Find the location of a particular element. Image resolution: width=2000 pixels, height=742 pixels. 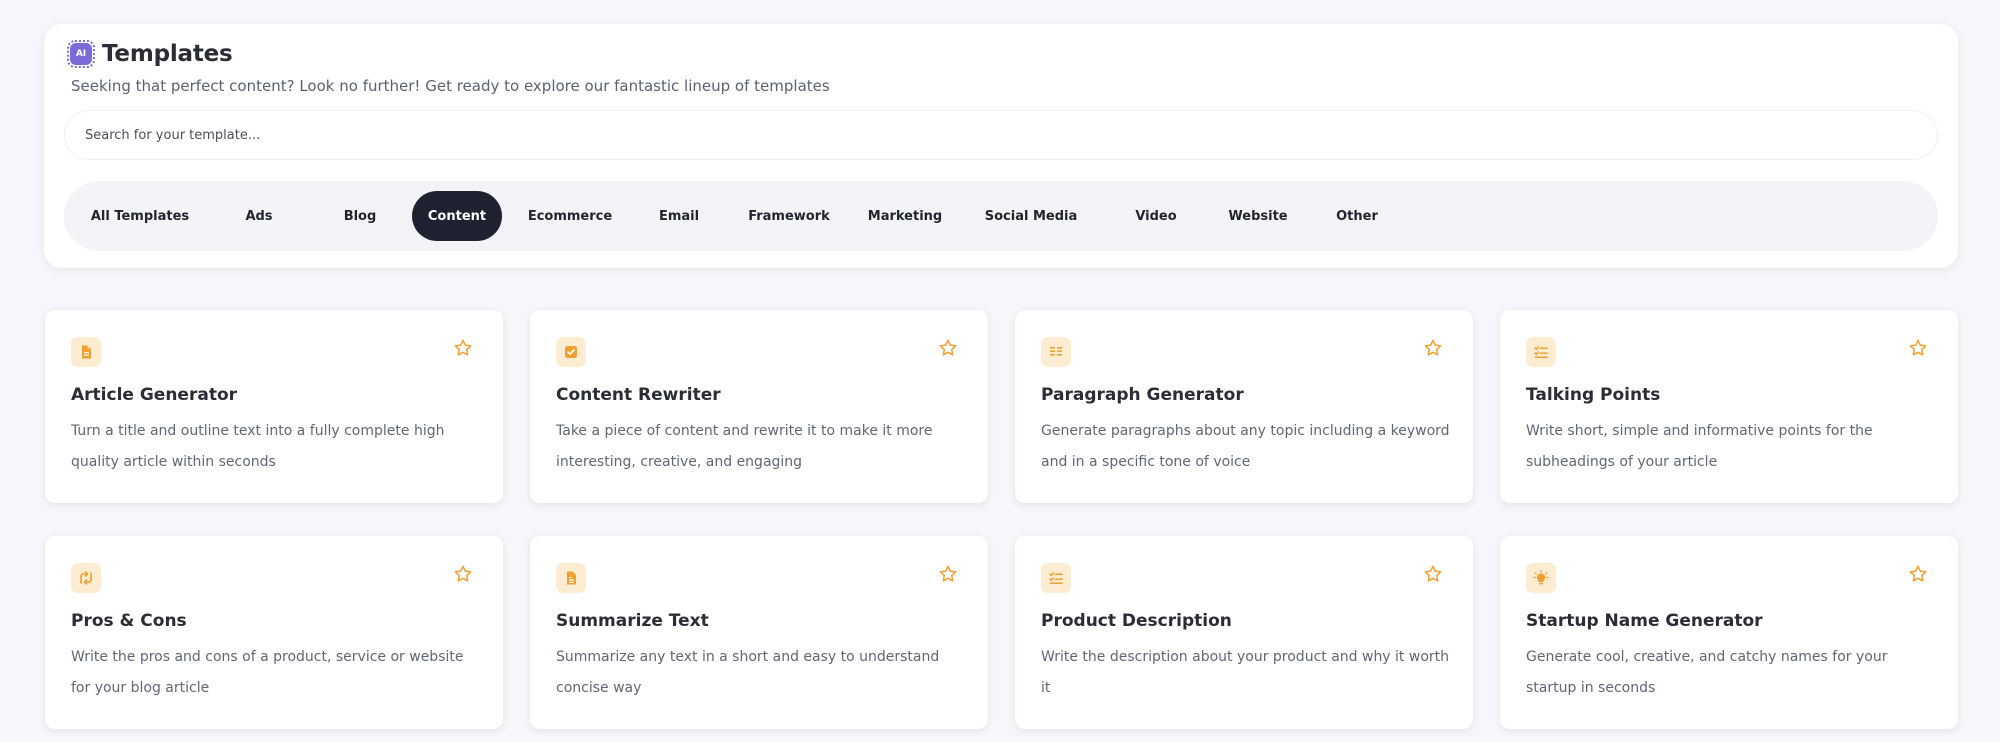

filter-ads: Ads is located at coordinates (259, 216).